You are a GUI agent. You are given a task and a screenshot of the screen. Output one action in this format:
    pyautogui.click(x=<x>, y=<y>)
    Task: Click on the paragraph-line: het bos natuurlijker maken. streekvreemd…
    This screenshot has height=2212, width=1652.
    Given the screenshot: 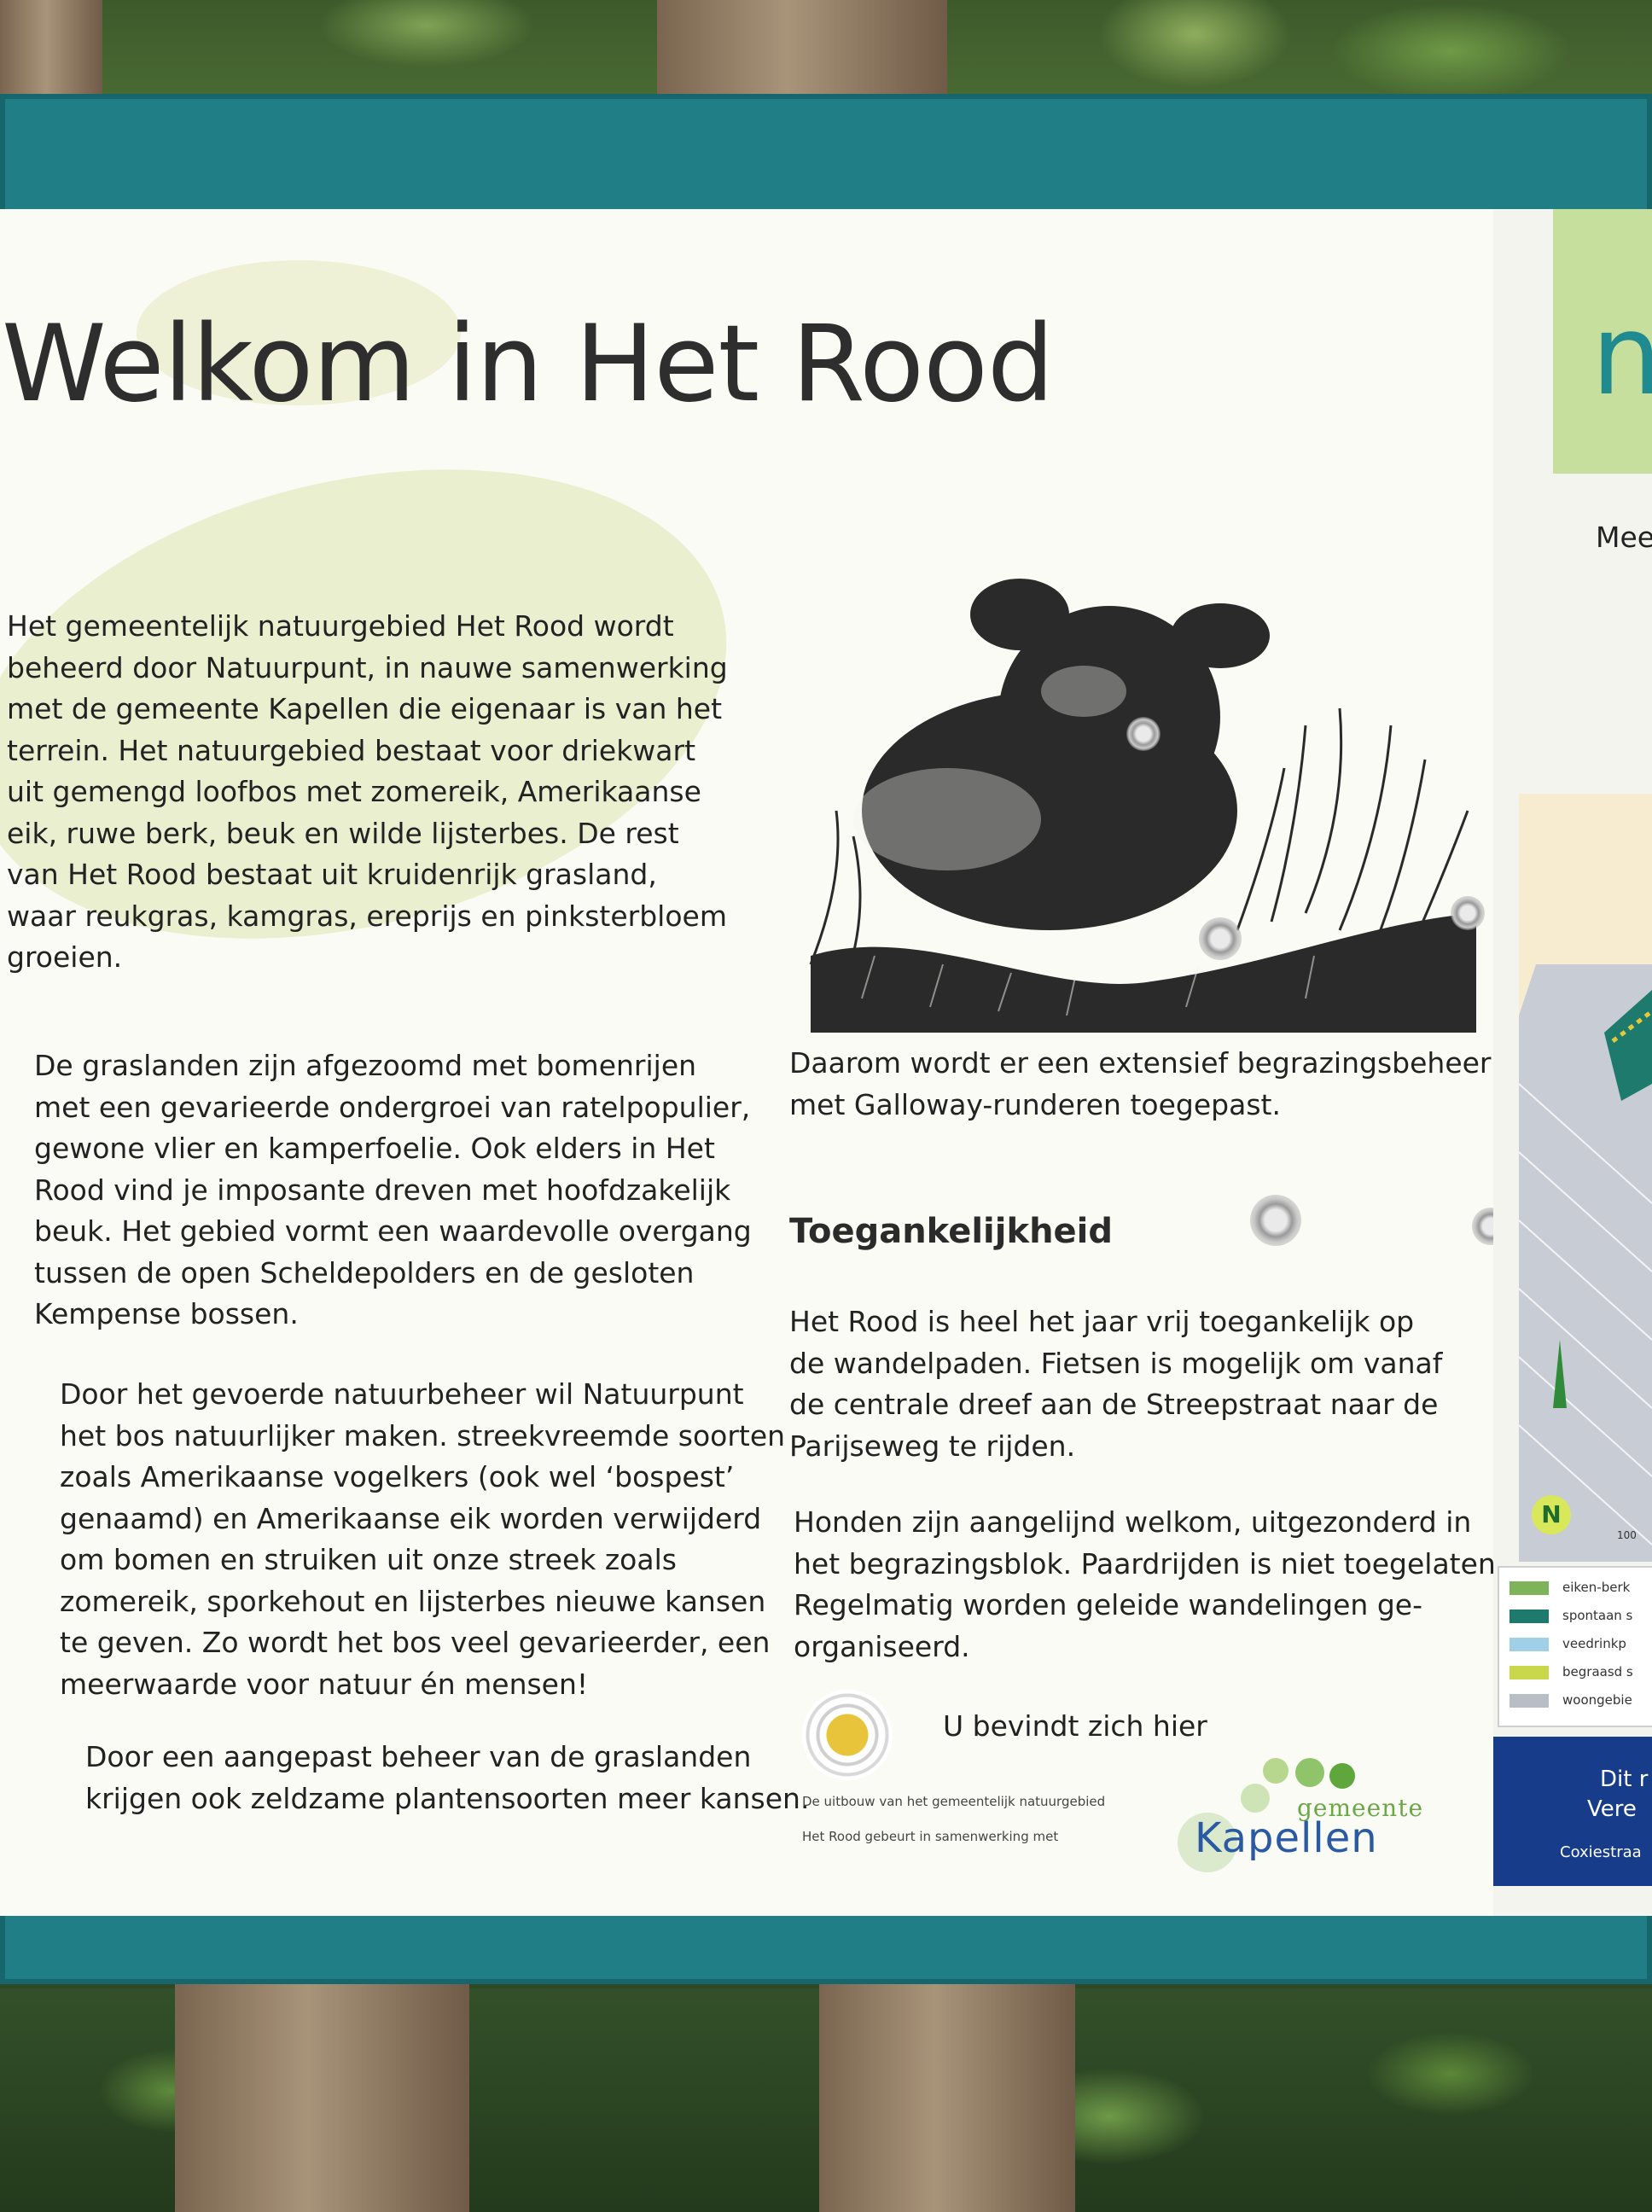 What is the action you would take?
    pyautogui.click(x=423, y=1435)
    